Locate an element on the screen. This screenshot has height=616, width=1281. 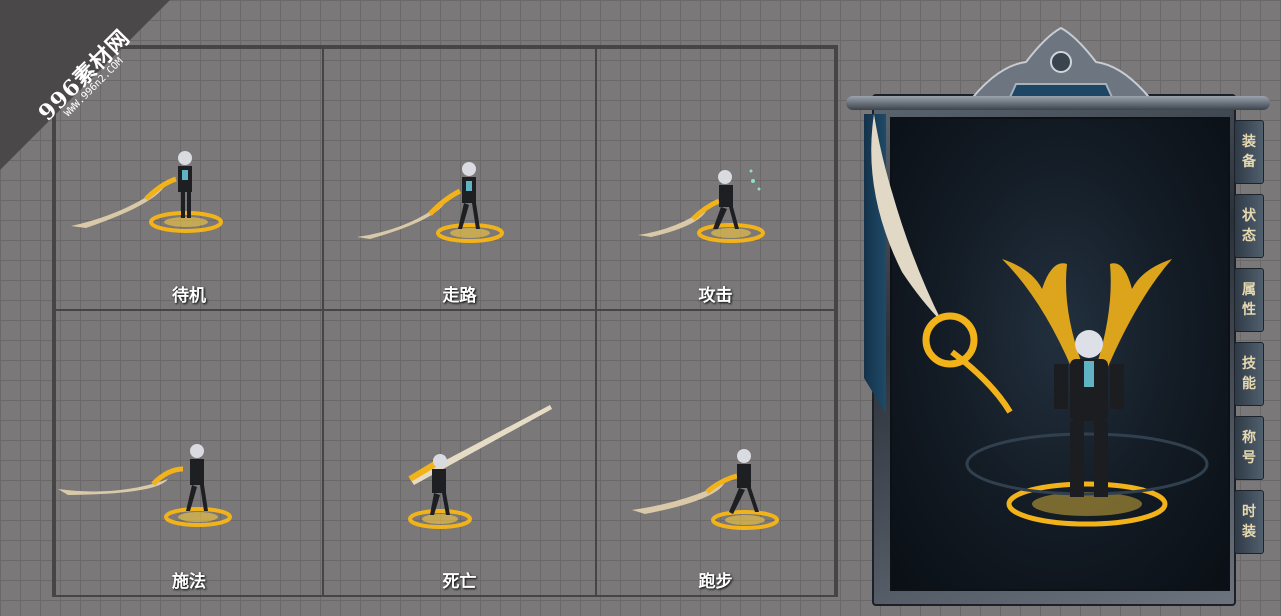
character-sprite-walk is located at coordinates (430, 202).